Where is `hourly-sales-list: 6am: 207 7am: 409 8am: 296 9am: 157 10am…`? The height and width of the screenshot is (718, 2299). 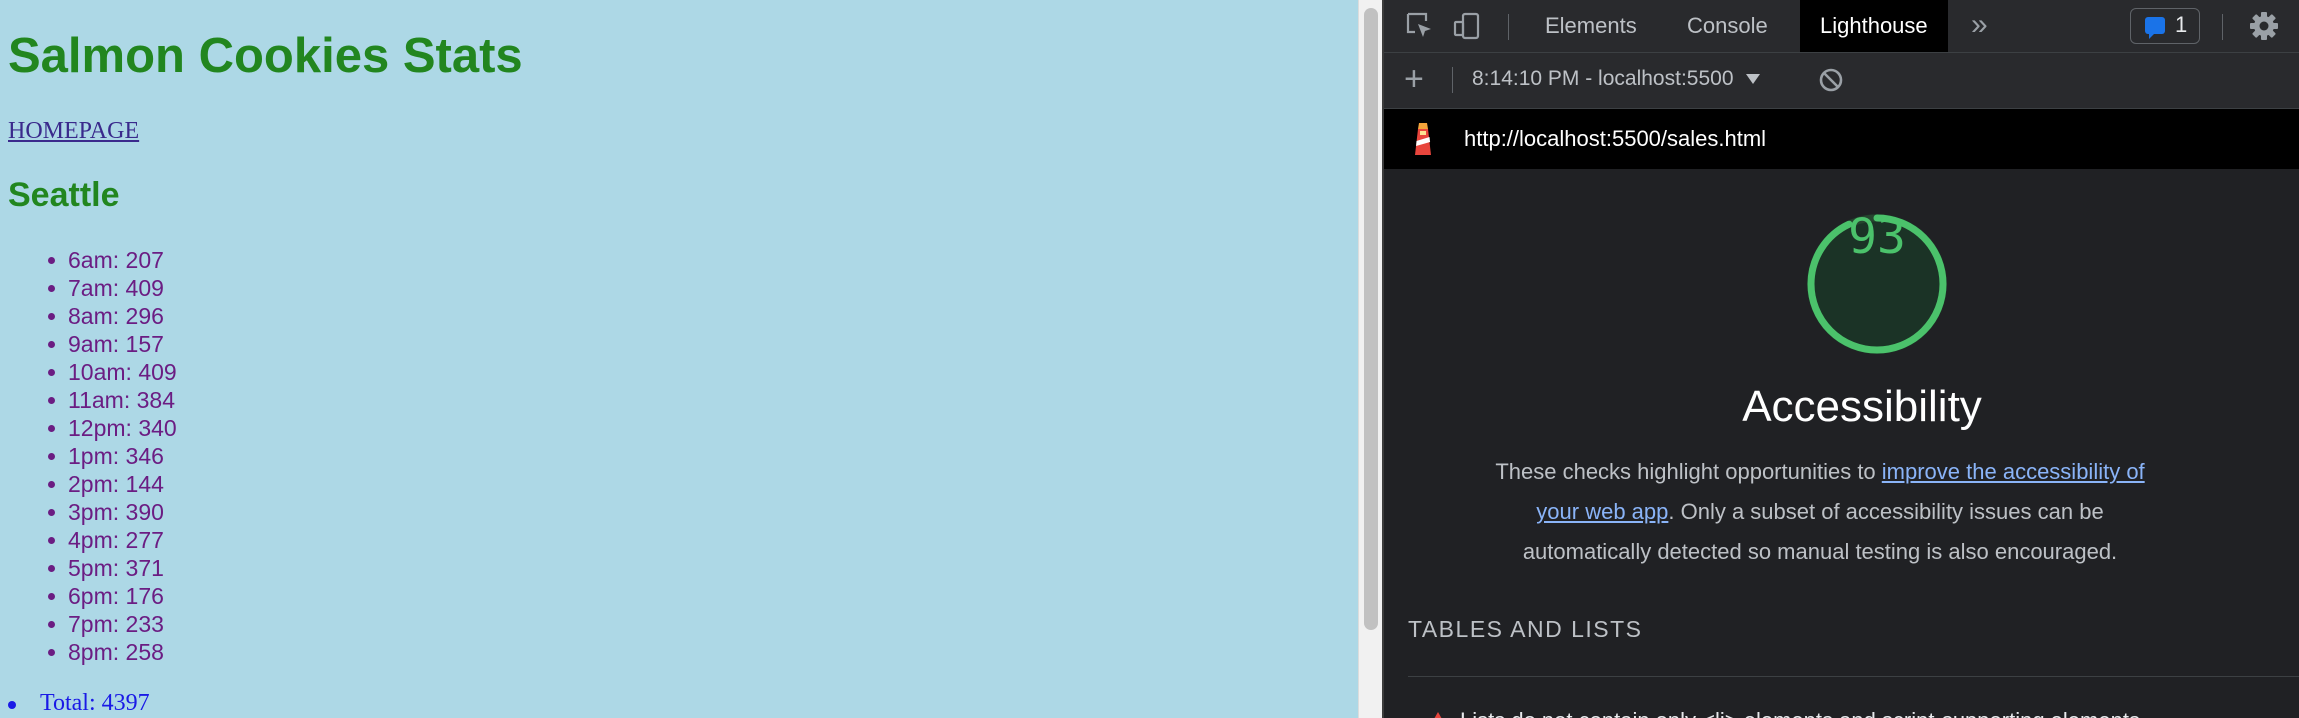 hourly-sales-list: 6am: 207 7am: 409 8am: 296 9am: 157 10am… is located at coordinates (112, 456).